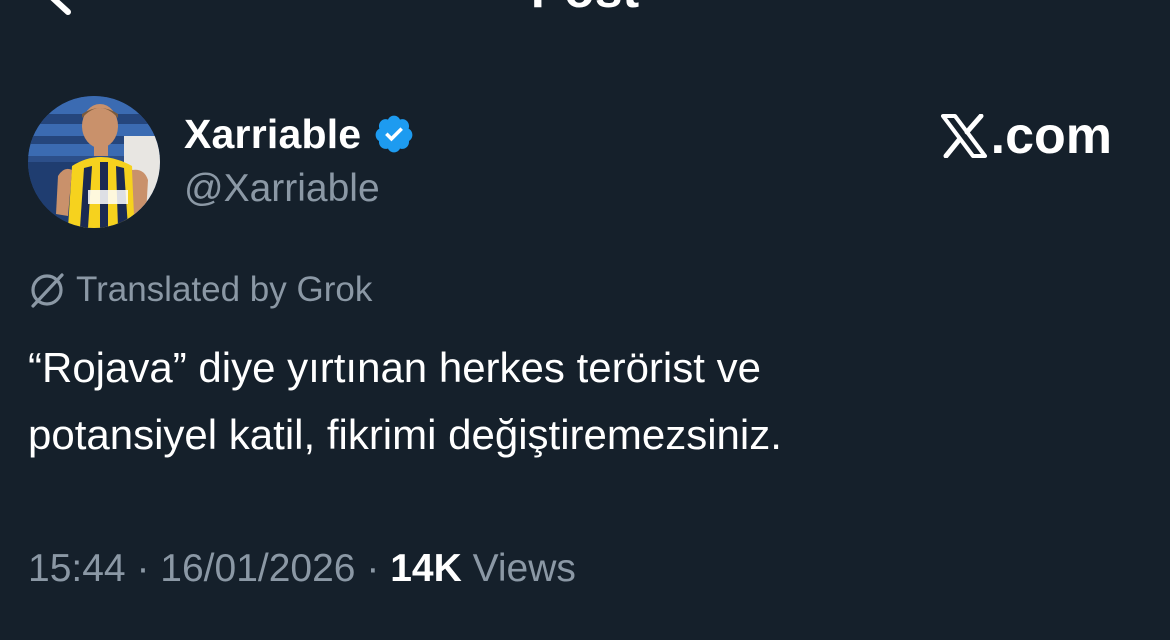 This screenshot has width=1170, height=640. Describe the element at coordinates (426, 568) in the screenshot. I see `views-count: 14K` at that location.